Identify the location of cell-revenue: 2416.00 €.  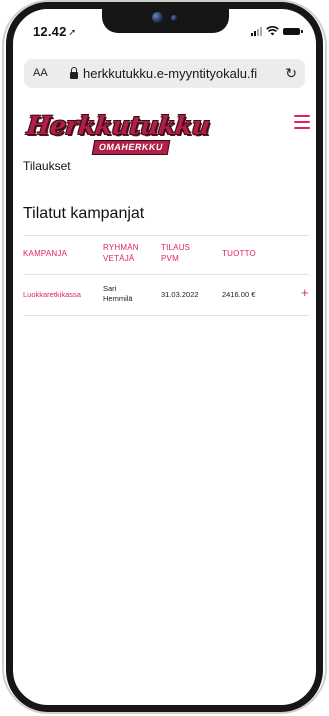
(239, 294).